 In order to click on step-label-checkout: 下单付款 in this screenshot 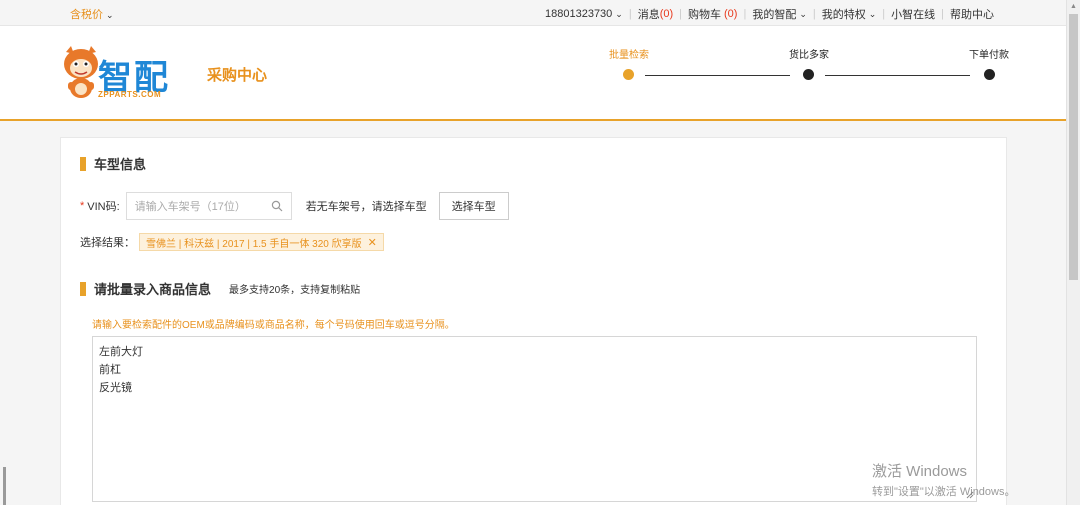, I will do `click(989, 55)`.